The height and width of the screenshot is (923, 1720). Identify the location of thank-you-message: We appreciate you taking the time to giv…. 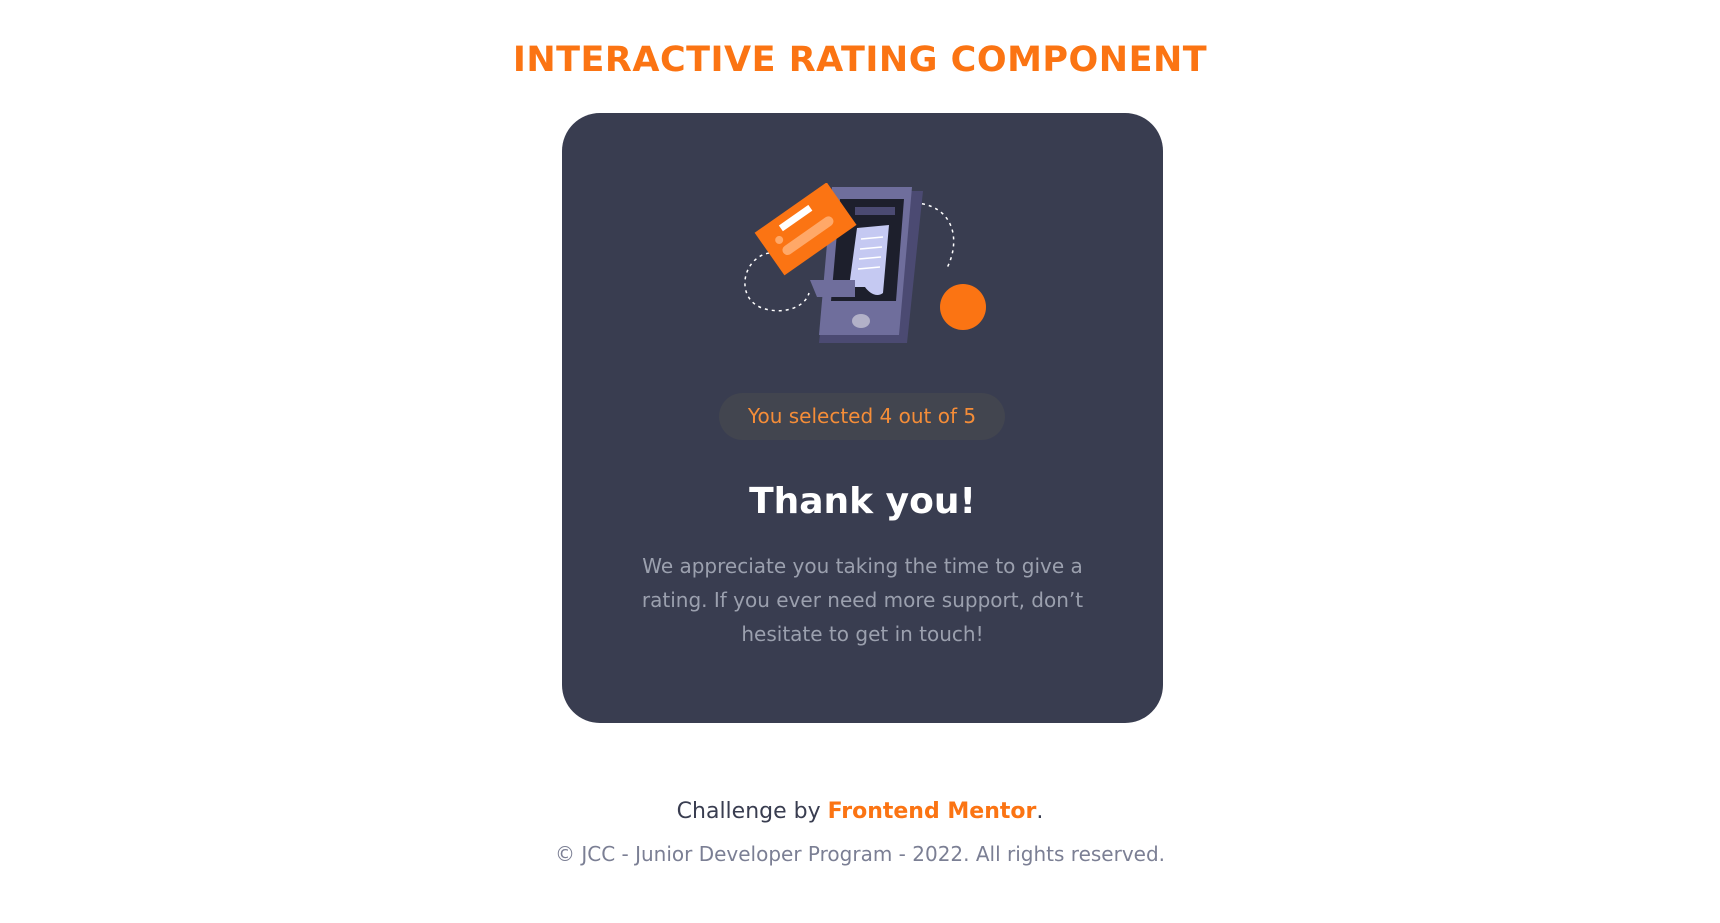
(862, 600).